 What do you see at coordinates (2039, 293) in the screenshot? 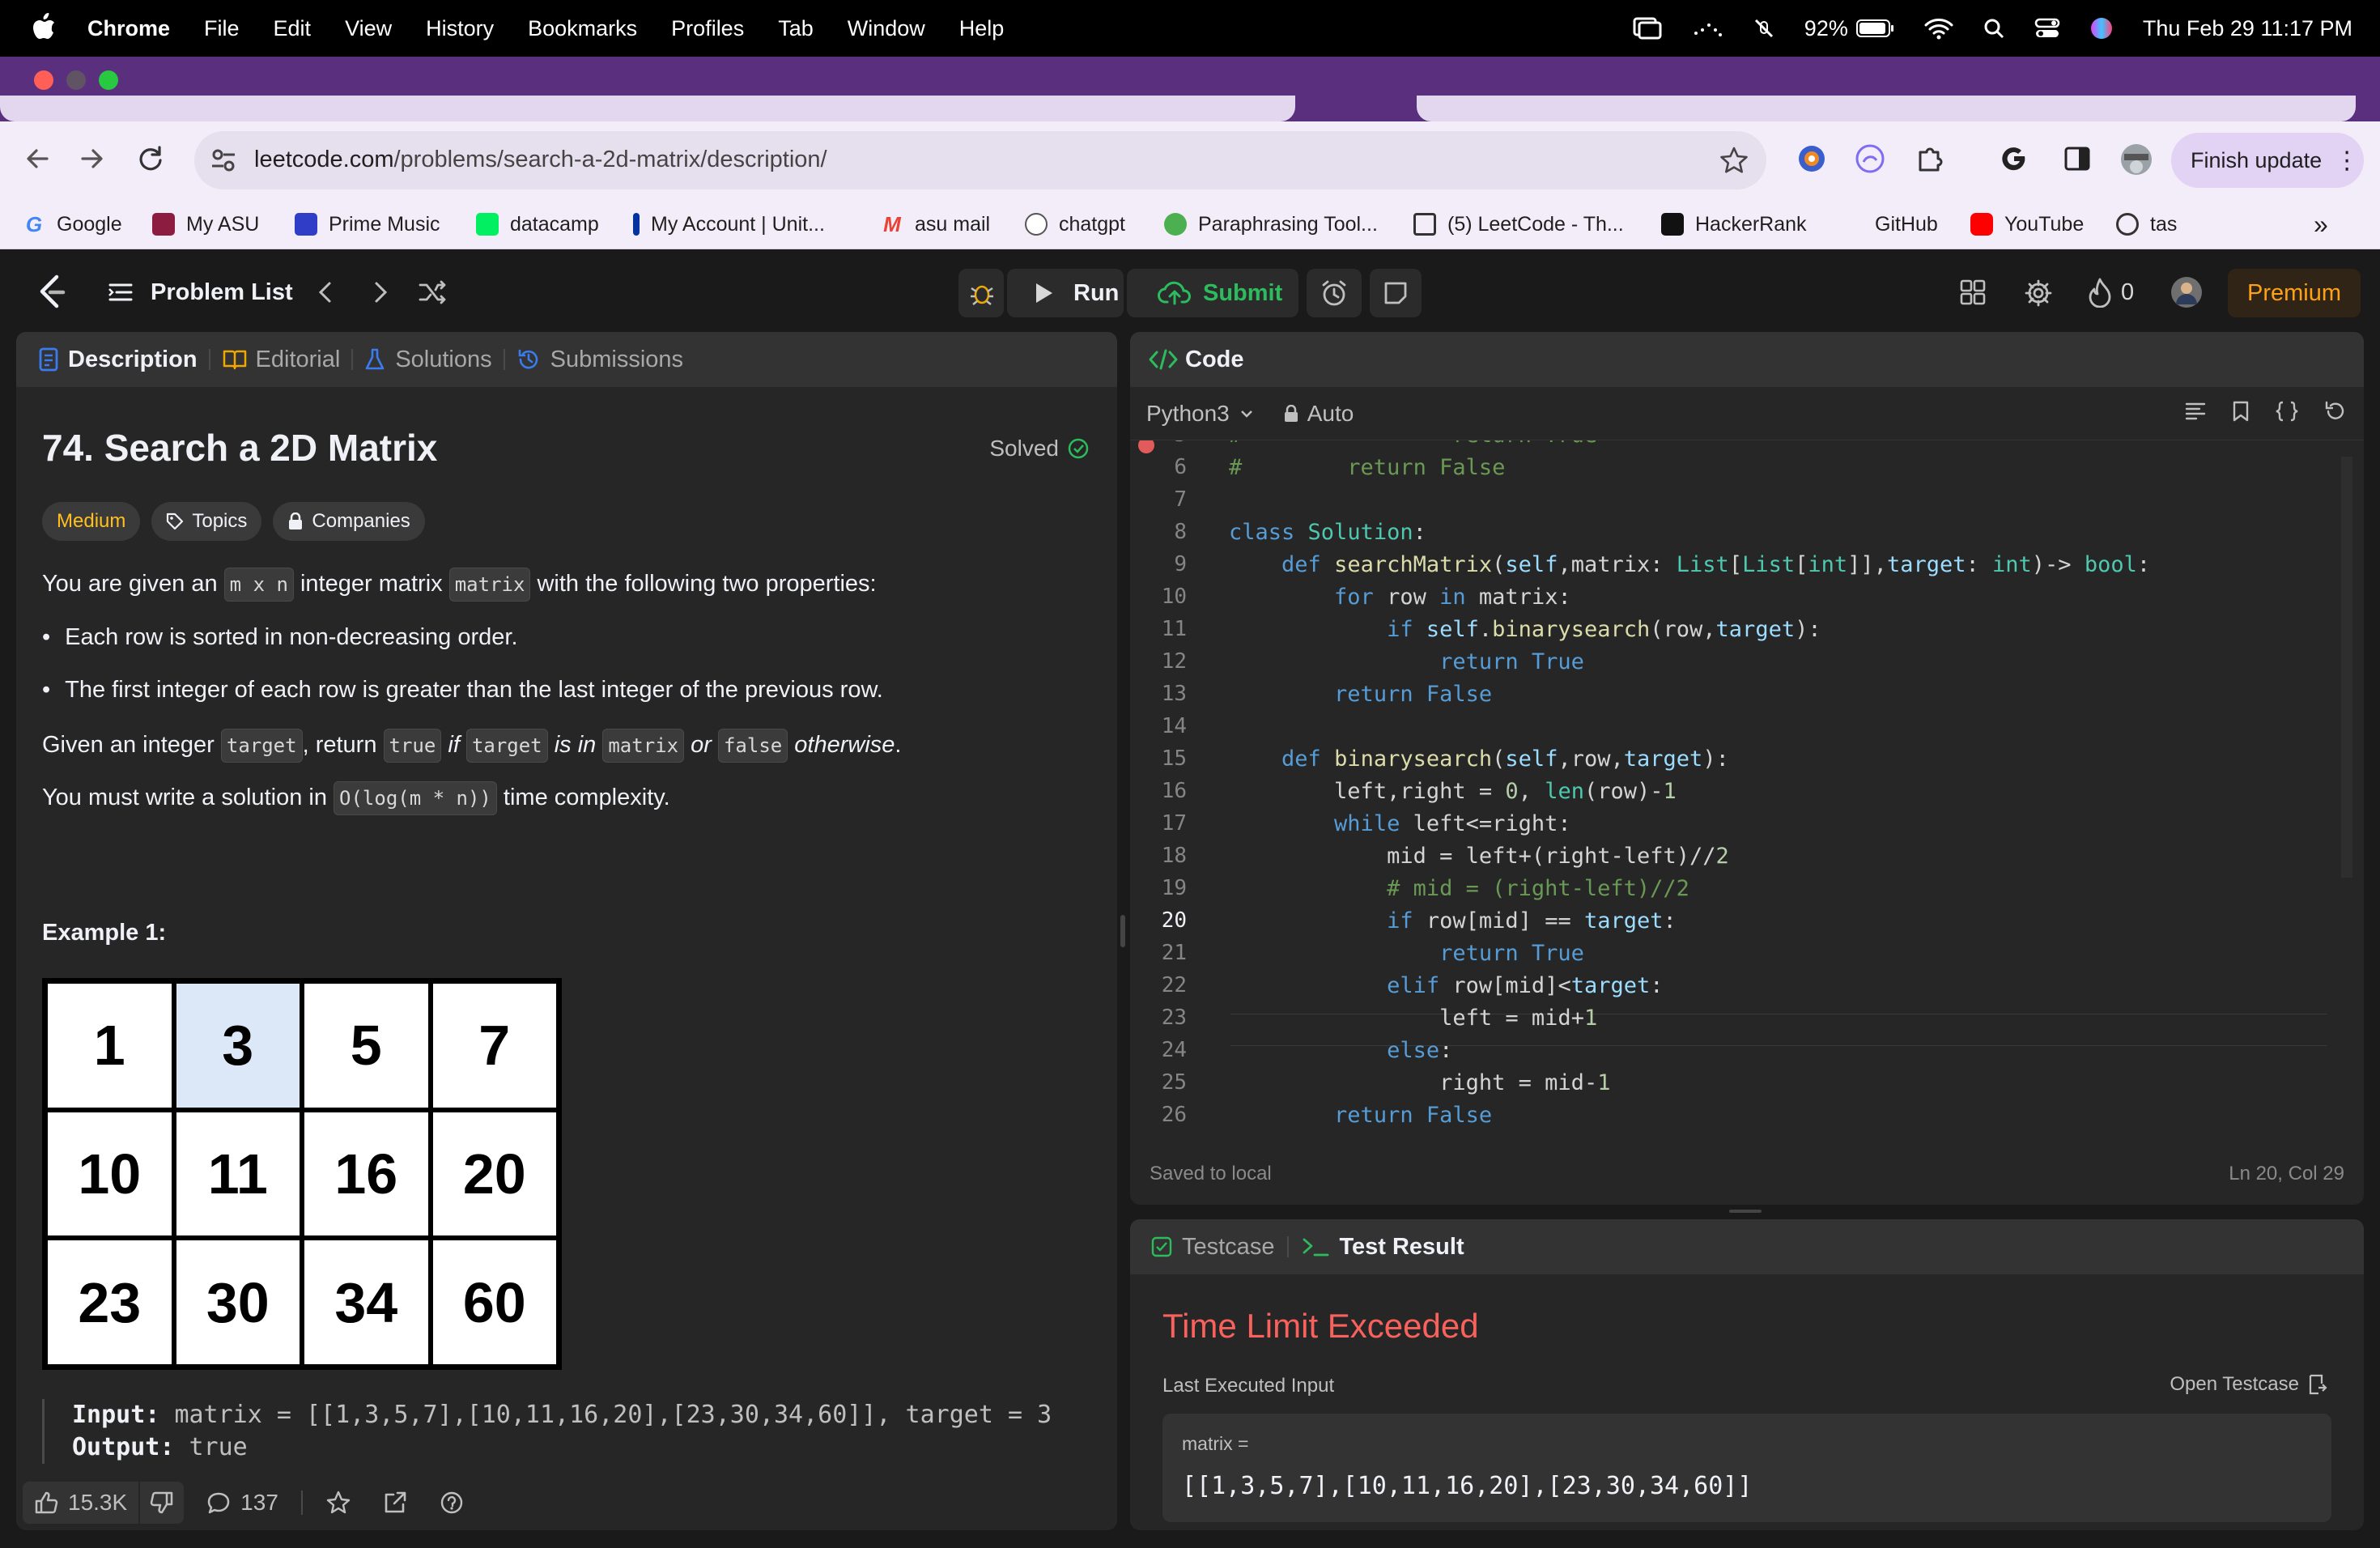
I see `settings-gear-icon` at bounding box center [2039, 293].